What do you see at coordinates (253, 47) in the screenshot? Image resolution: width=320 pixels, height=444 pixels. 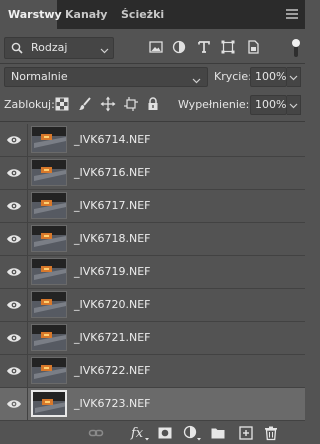 I see `smart-object-filter-icon` at bounding box center [253, 47].